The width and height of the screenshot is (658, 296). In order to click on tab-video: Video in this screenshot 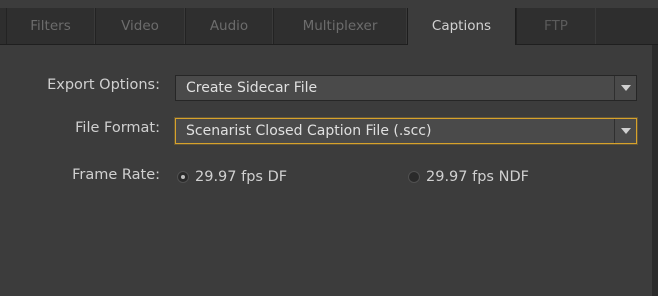, I will do `click(140, 26)`.